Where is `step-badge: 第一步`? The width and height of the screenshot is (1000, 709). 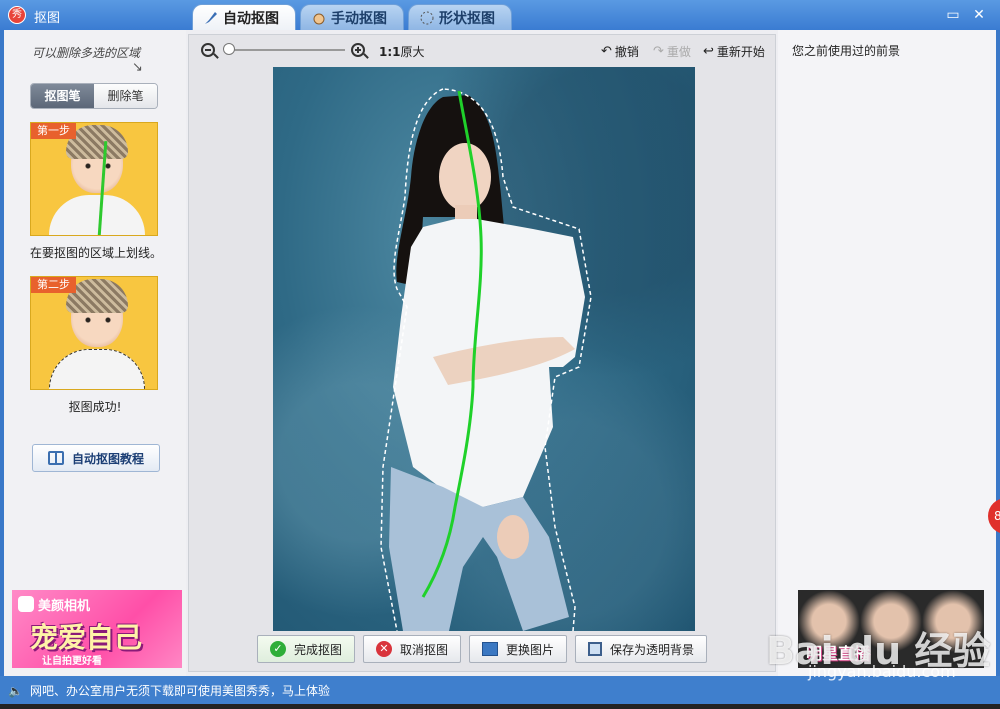 step-badge: 第一步 is located at coordinates (53, 131).